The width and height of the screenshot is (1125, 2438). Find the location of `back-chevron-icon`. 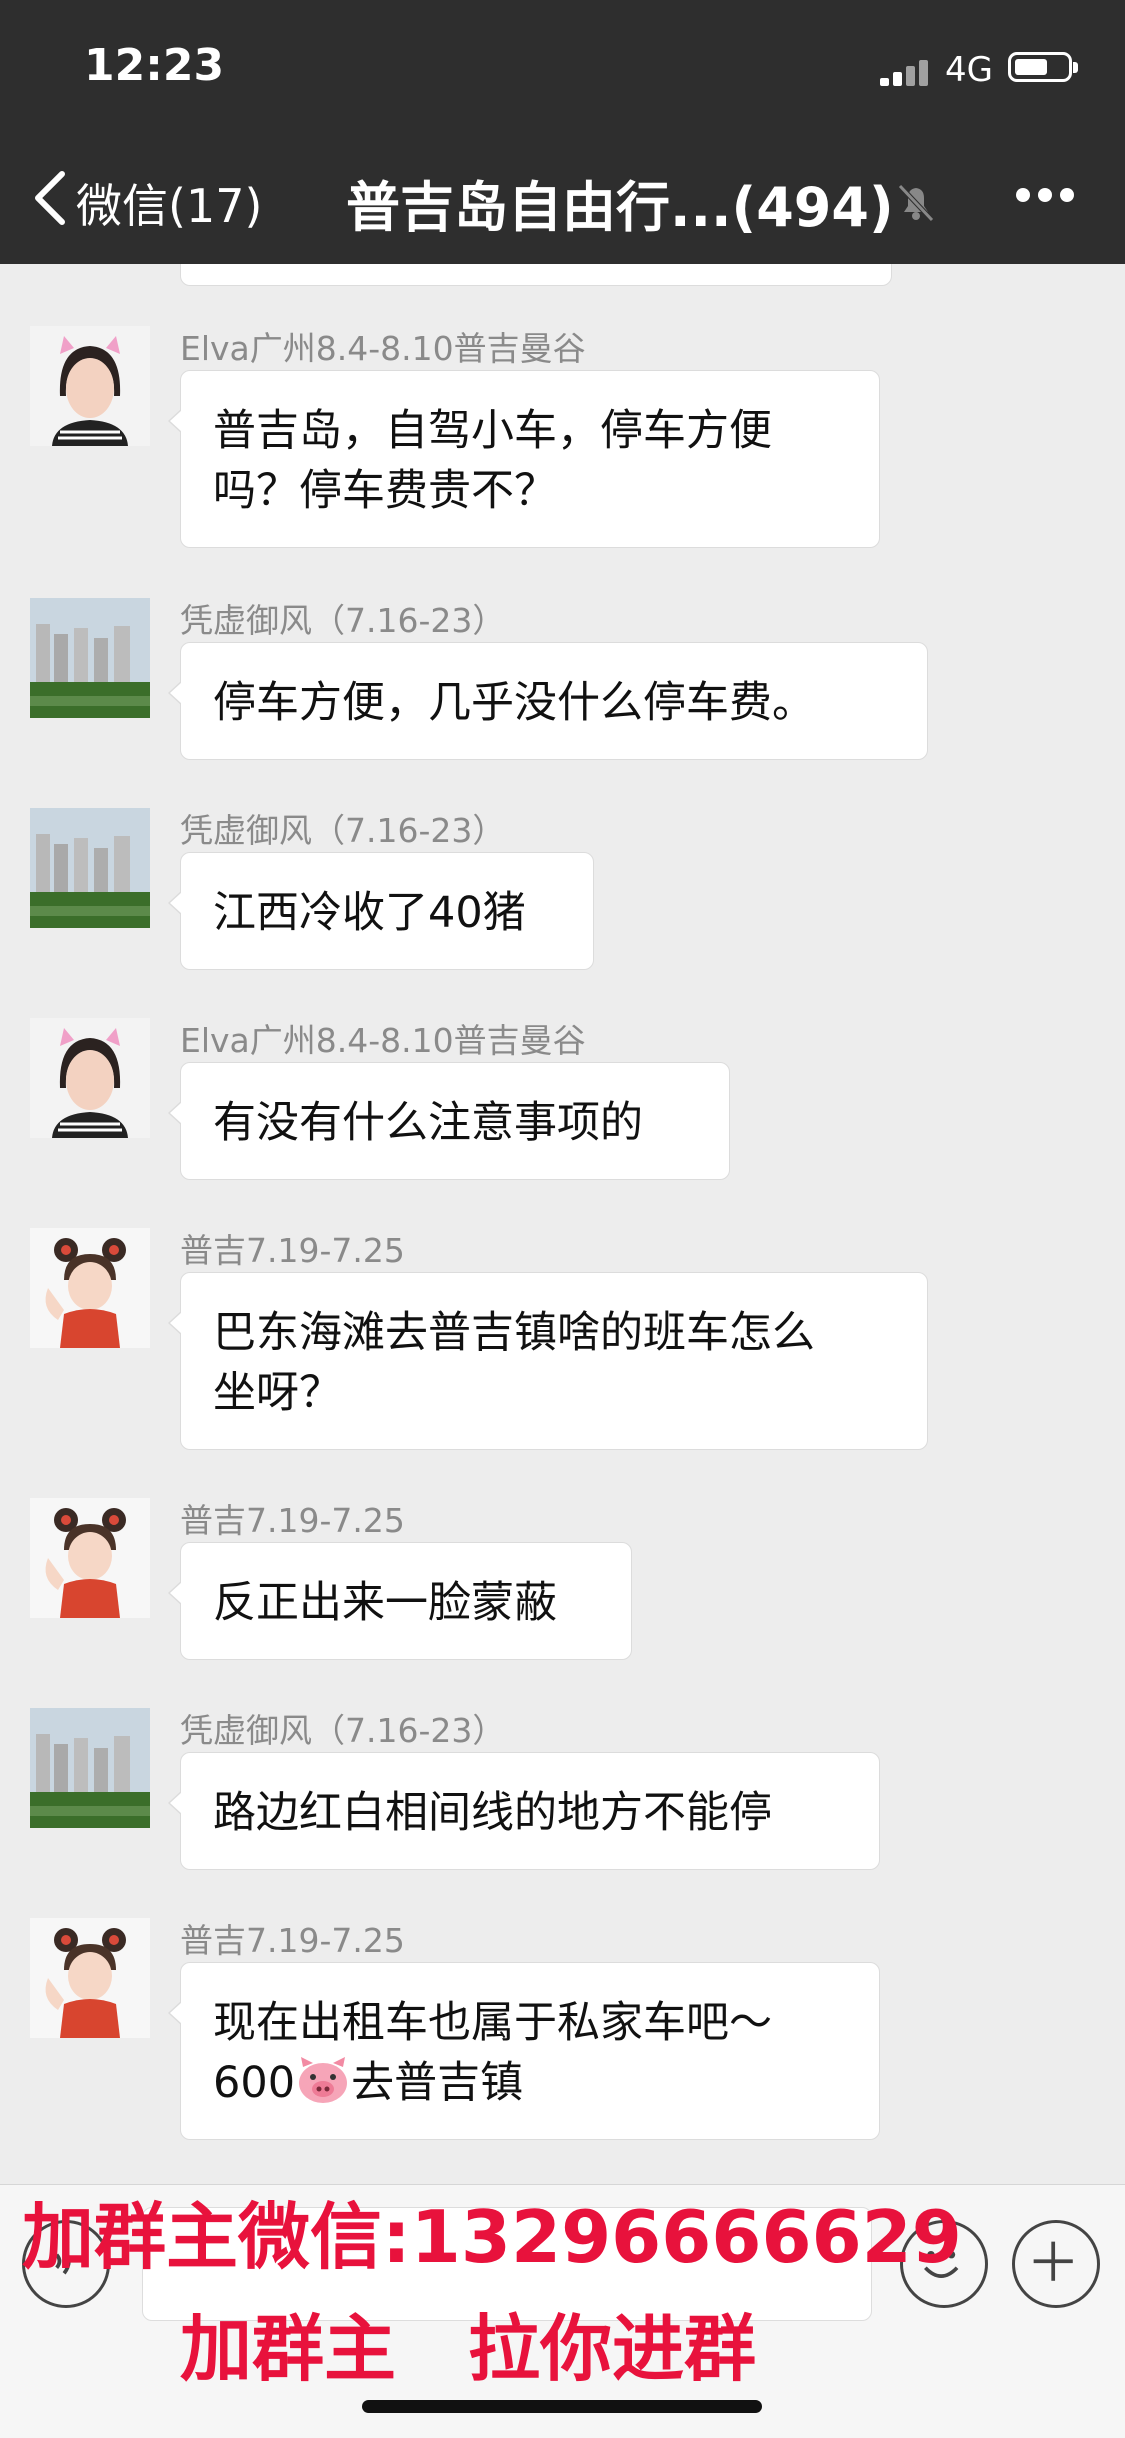

back-chevron-icon is located at coordinates (51, 198).